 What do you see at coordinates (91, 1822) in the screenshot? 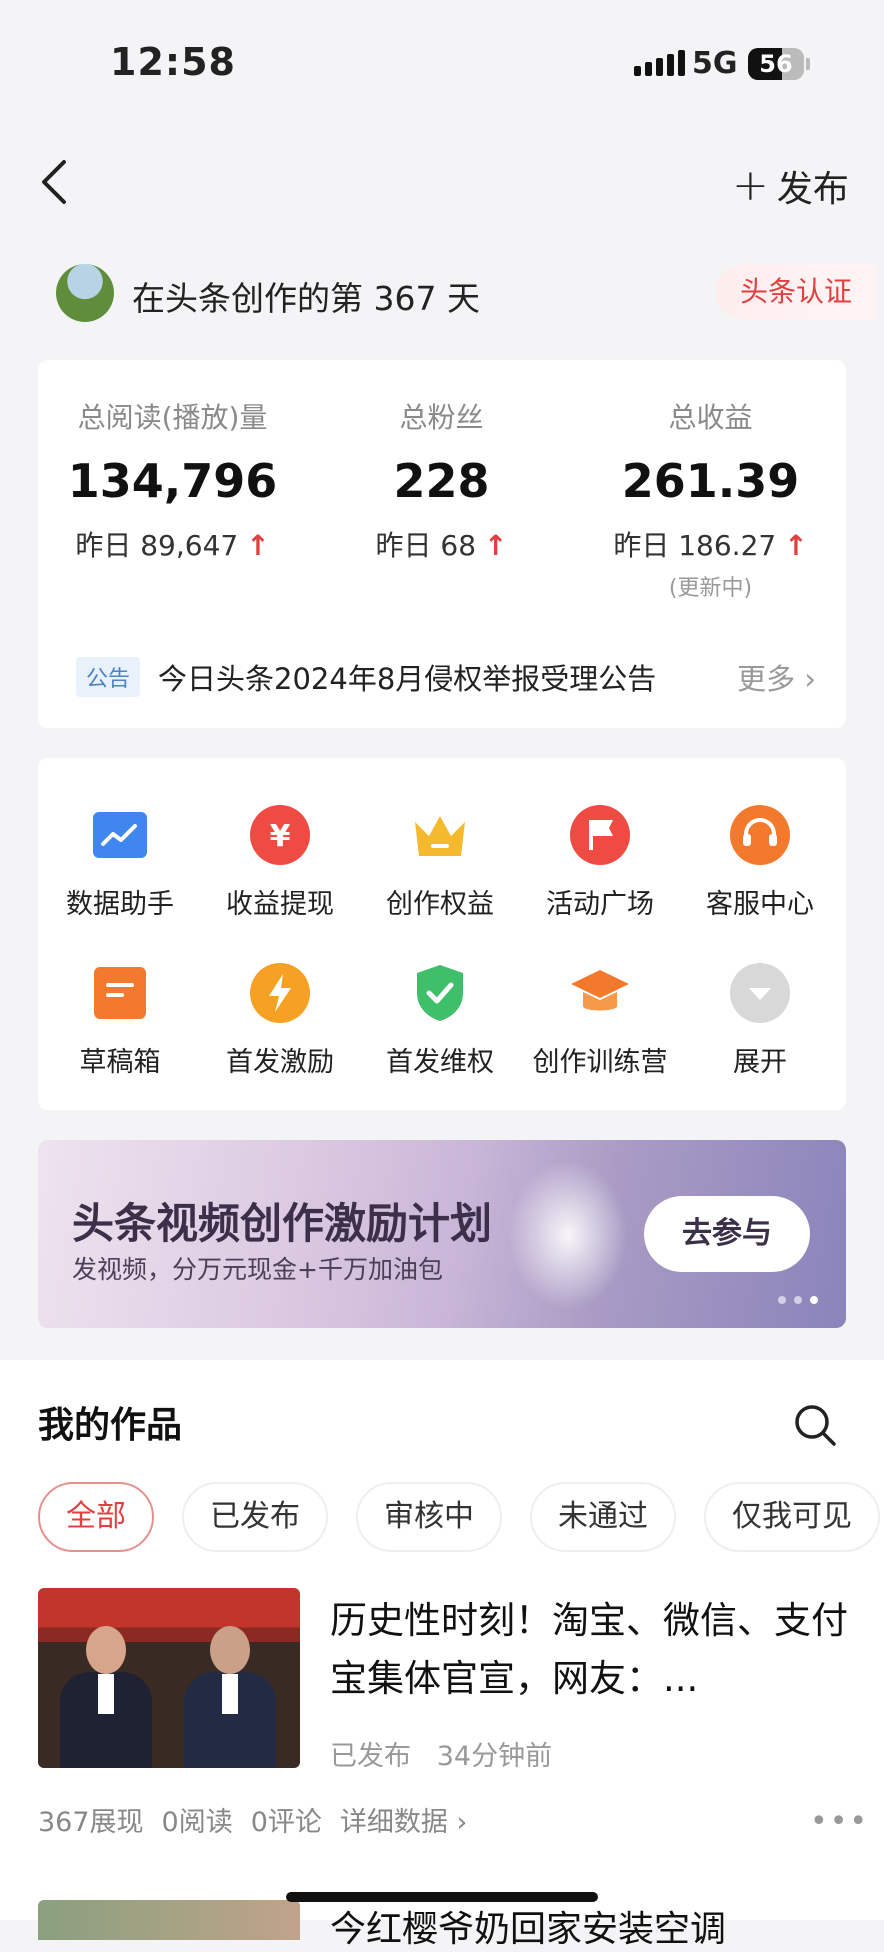
I see `article-impressions: 367展现` at bounding box center [91, 1822].